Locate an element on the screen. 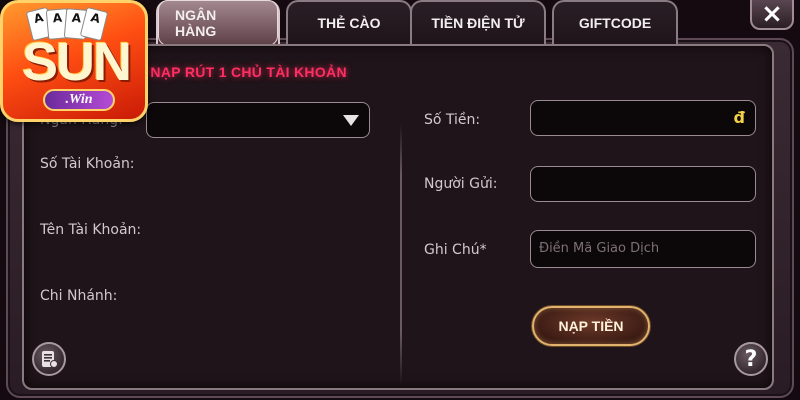 The image size is (800, 400). chevron-down-icon is located at coordinates (351, 120).